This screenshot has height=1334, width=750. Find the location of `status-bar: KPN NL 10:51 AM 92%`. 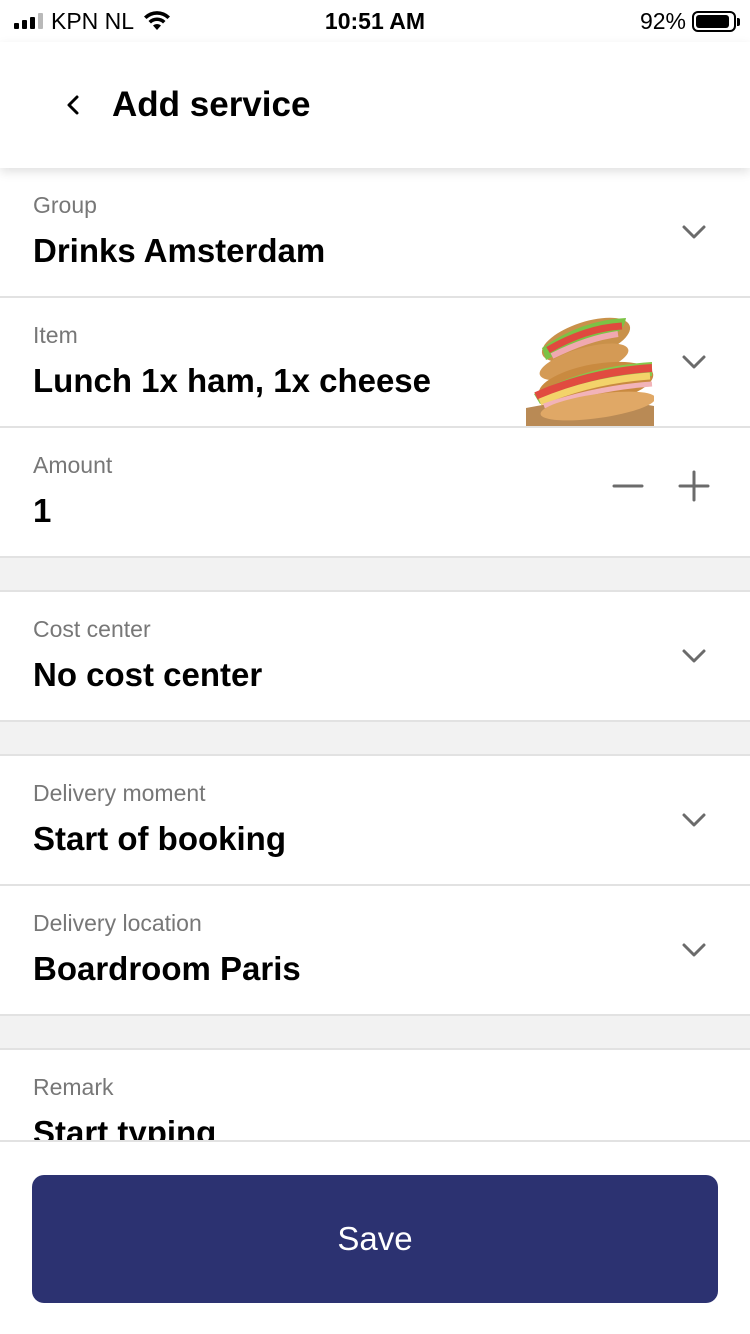

status-bar: KPN NL 10:51 AM 92% is located at coordinates (375, 21).